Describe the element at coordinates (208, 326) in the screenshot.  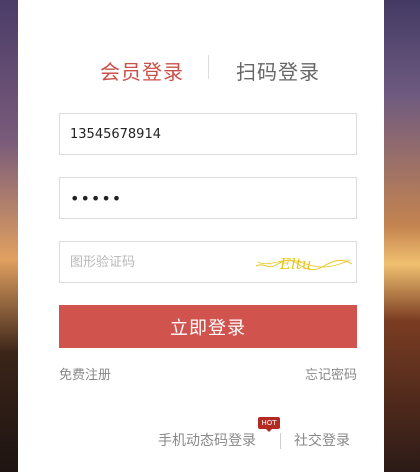
I see `login-button: 立即登录` at that location.